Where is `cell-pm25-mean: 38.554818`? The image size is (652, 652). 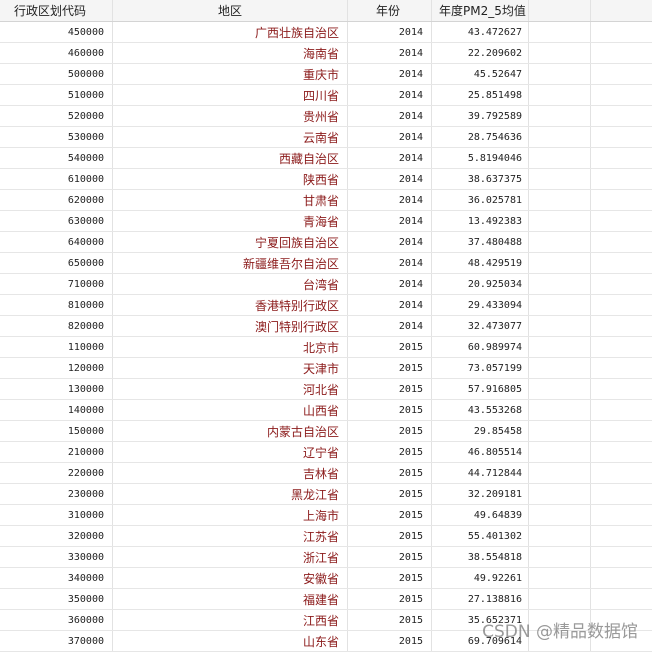 cell-pm25-mean: 38.554818 is located at coordinates (480, 557).